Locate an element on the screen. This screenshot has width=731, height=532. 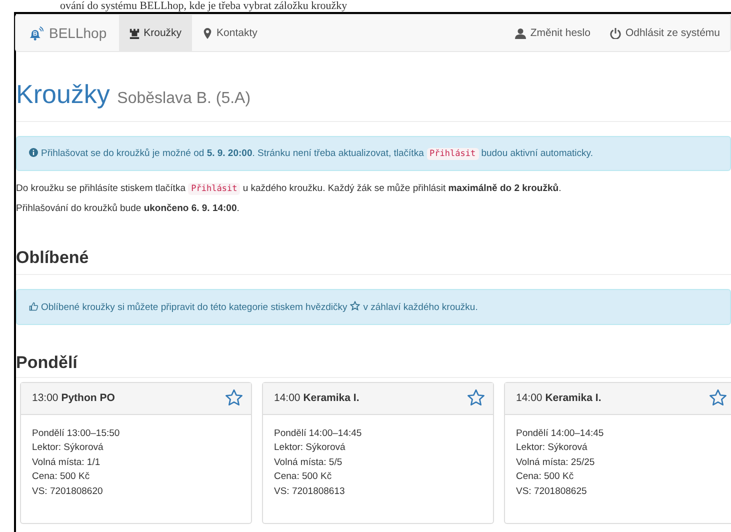
paragraph: Do kroužku se přihlásíte stiskem tlačítka Přihlásit u každého kroužku. Každý žák se může přihlásit maximálně do 2 kroužků. is located at coordinates (289, 188).